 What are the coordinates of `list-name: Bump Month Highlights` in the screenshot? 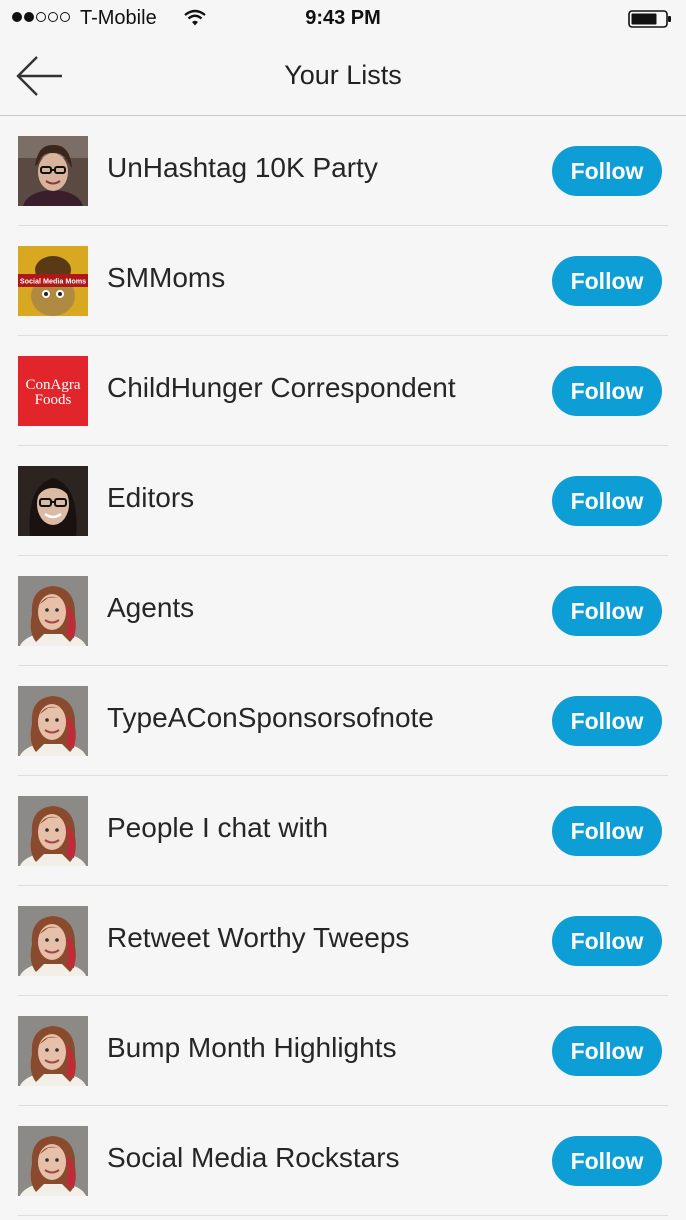 It's located at (252, 1047).